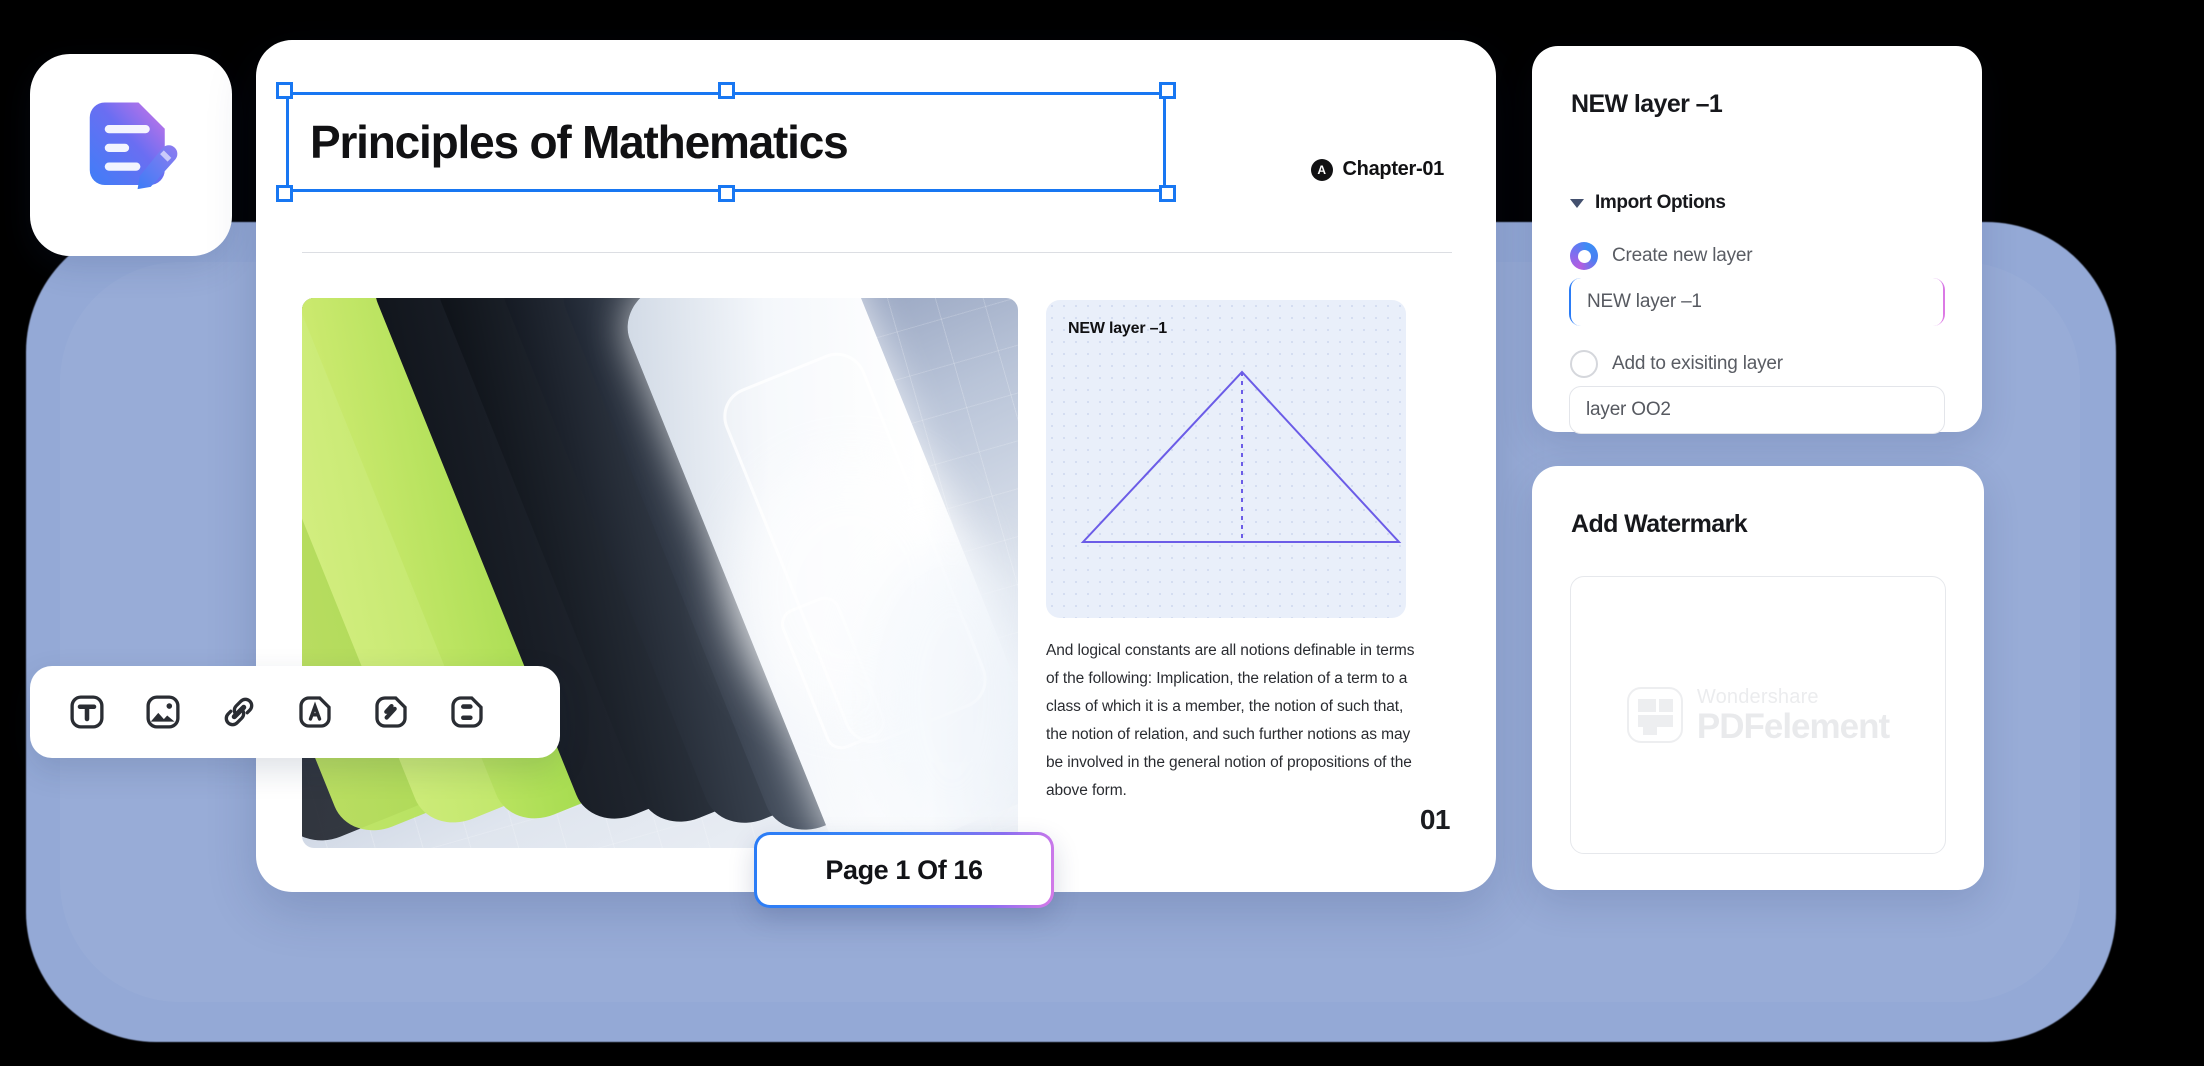 The height and width of the screenshot is (1066, 2204). I want to click on edit-page-tool, so click(391, 712).